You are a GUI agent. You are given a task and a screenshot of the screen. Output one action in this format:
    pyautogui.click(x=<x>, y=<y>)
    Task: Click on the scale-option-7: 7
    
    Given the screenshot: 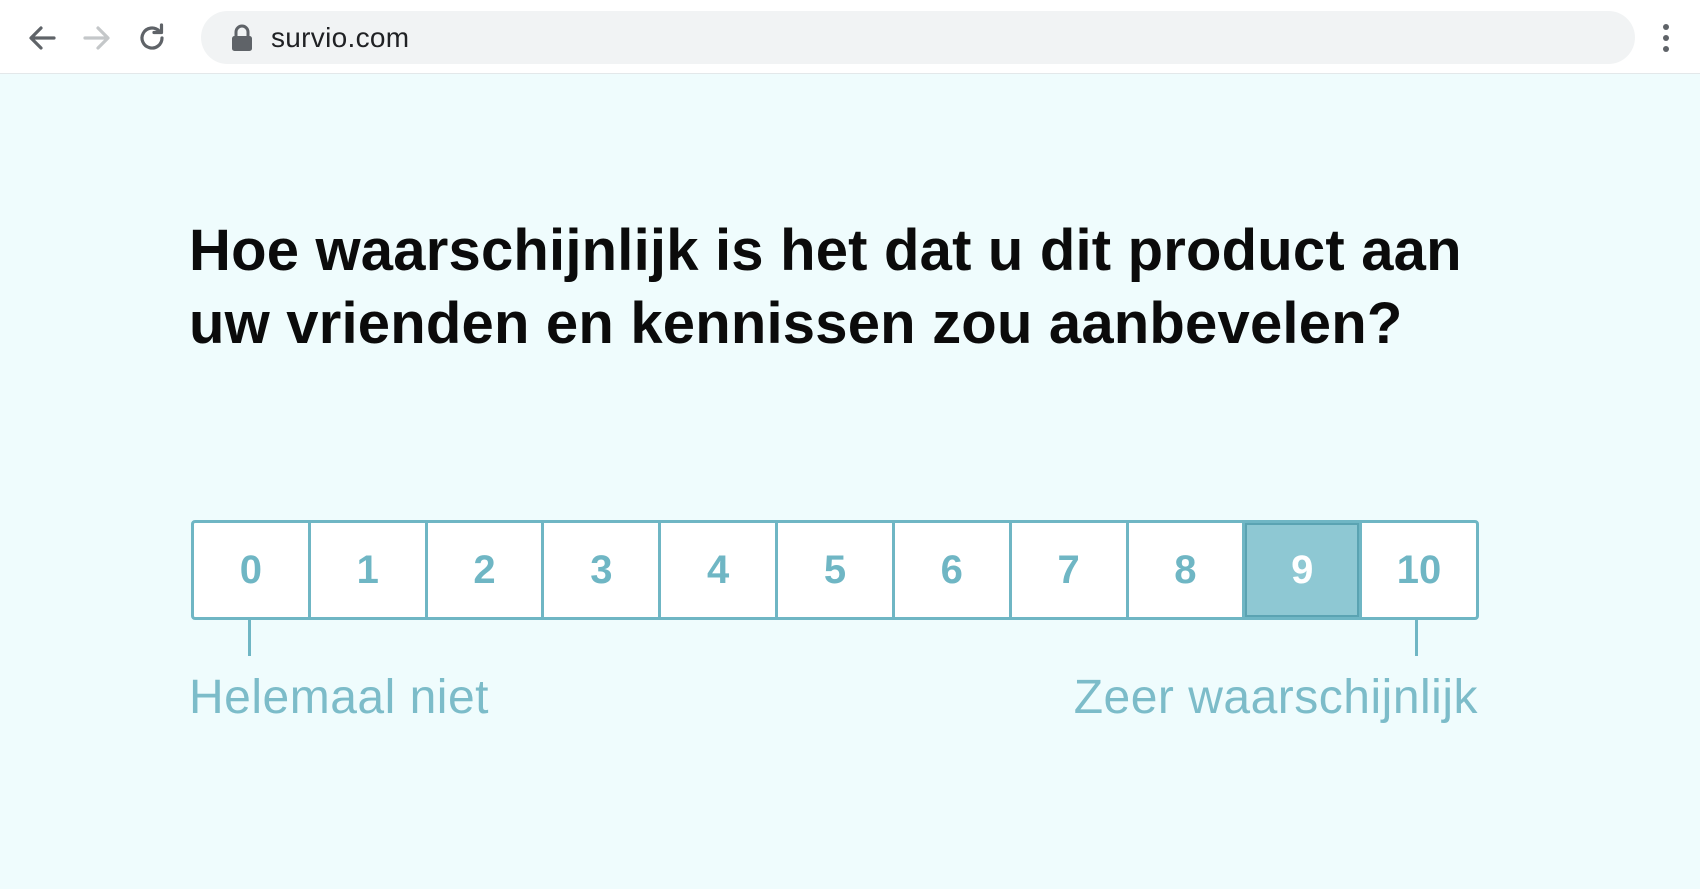 What is the action you would take?
    pyautogui.click(x=1070, y=570)
    